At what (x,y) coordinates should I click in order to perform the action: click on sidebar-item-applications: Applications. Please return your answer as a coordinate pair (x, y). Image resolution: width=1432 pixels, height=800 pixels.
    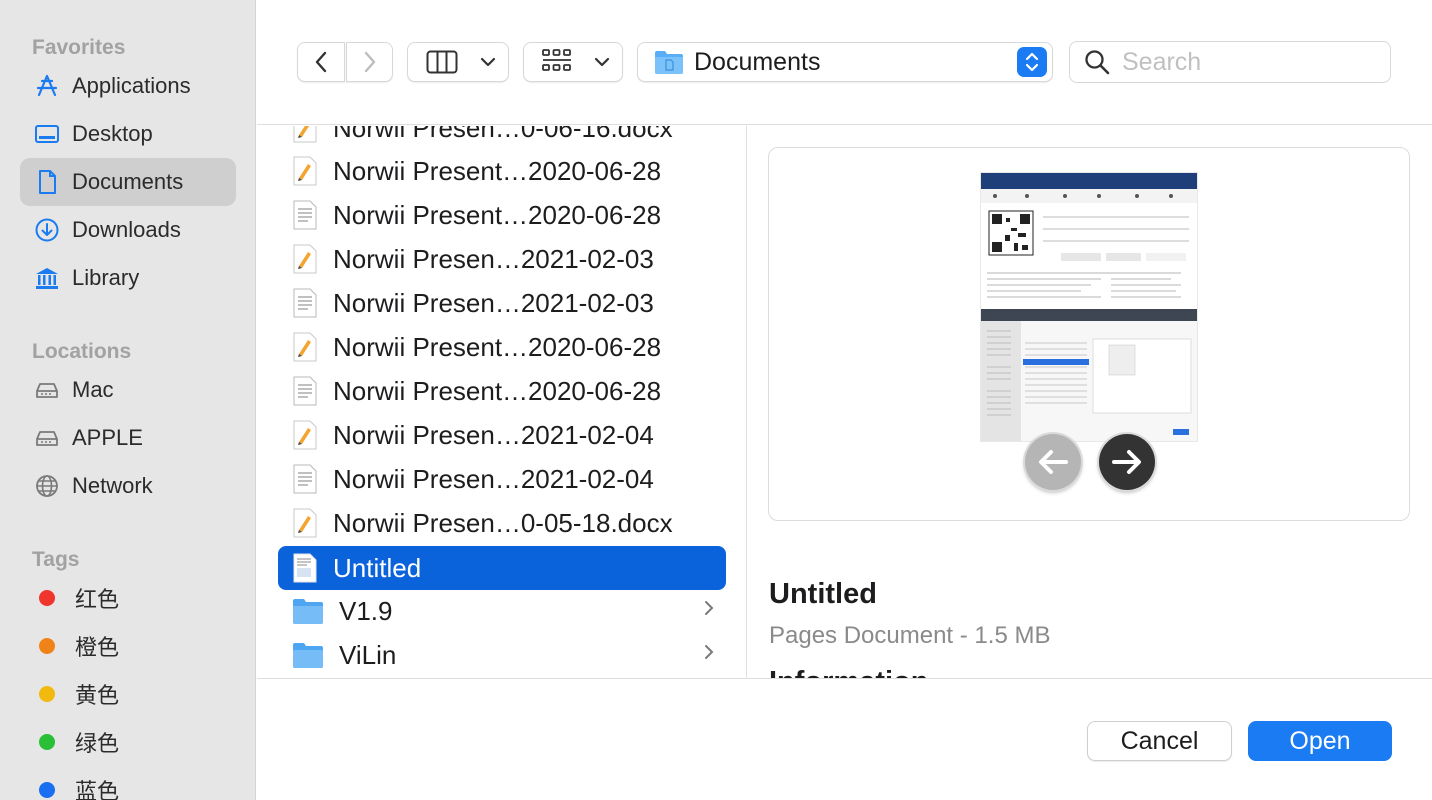
    Looking at the image, I should click on (128, 86).